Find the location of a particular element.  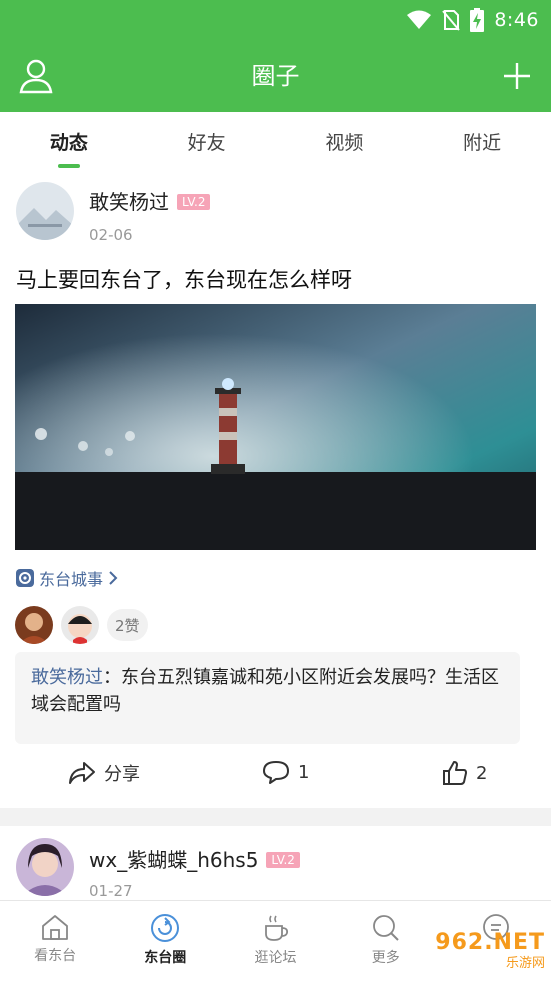

thumbs-up-icon is located at coordinates (455, 773).